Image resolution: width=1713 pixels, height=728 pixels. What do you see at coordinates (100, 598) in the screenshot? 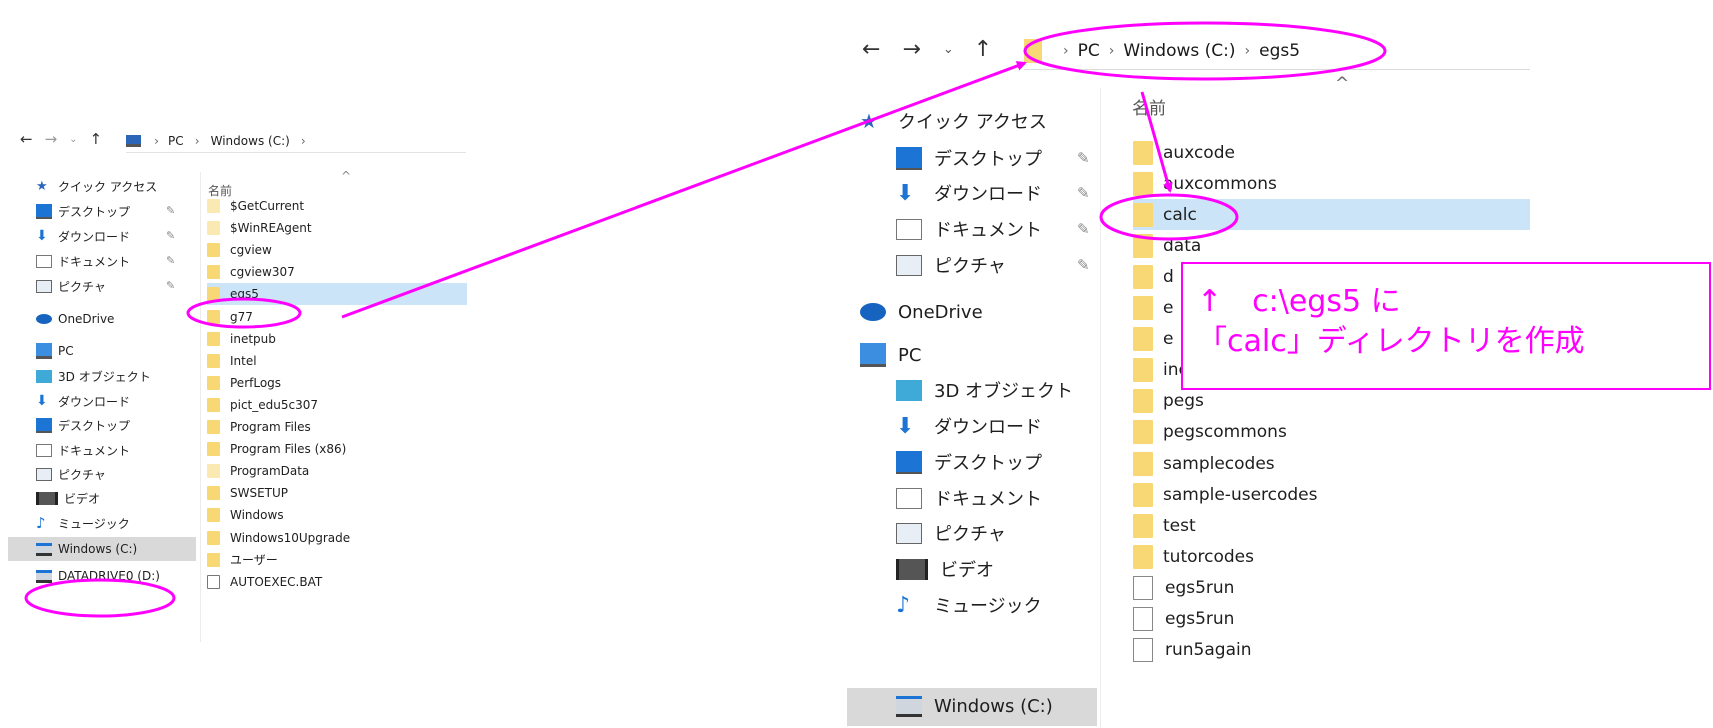
I see `highlight-ellipse-drive` at bounding box center [100, 598].